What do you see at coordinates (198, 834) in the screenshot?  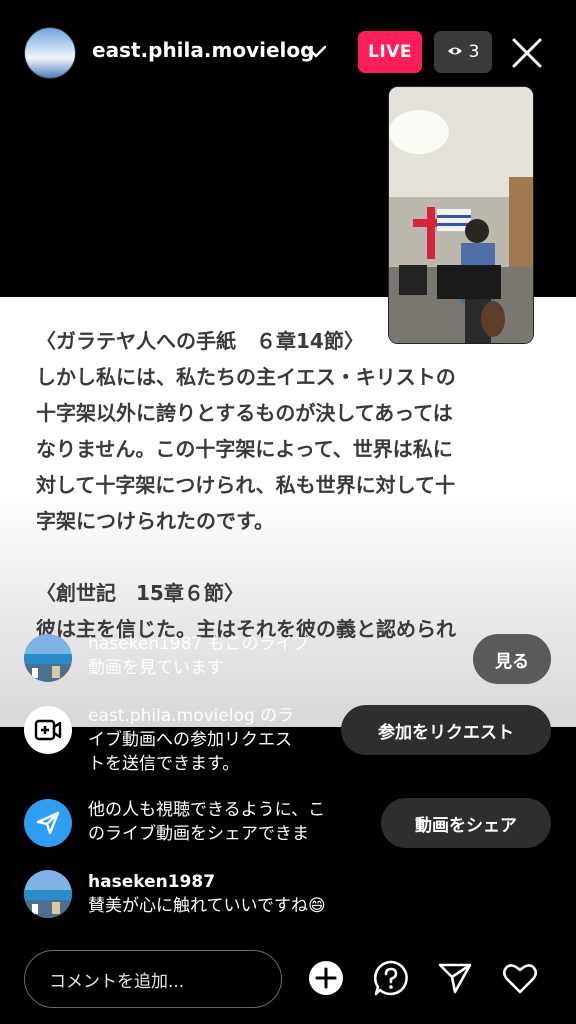 I see `notice-line: のライブ動画をシェアできま` at bounding box center [198, 834].